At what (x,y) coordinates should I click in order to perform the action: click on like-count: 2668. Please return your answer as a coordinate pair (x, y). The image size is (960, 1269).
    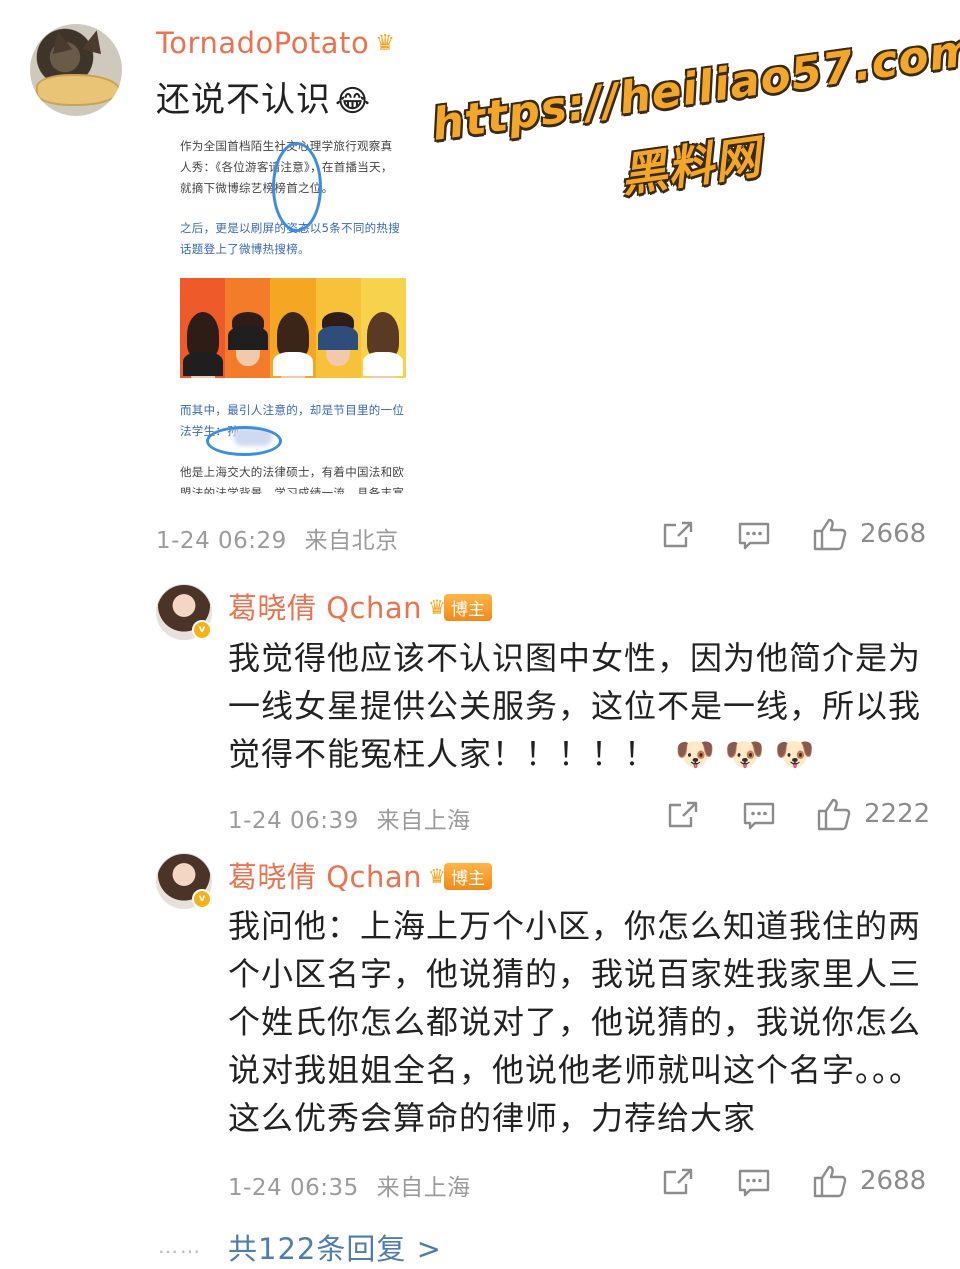
    Looking at the image, I should click on (893, 534).